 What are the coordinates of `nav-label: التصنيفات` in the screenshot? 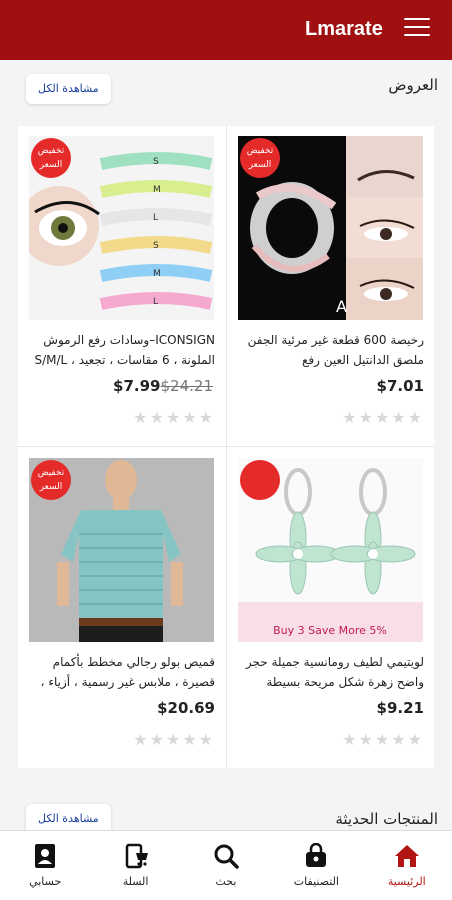 It's located at (316, 881).